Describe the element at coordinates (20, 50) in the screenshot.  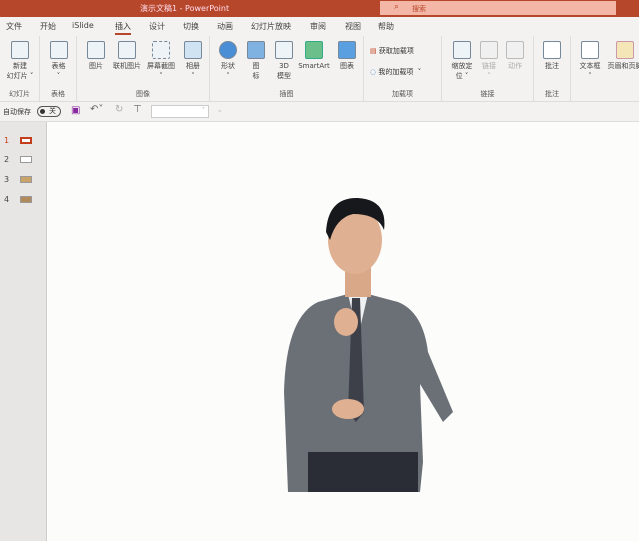
I see `new-slide-icon` at that location.